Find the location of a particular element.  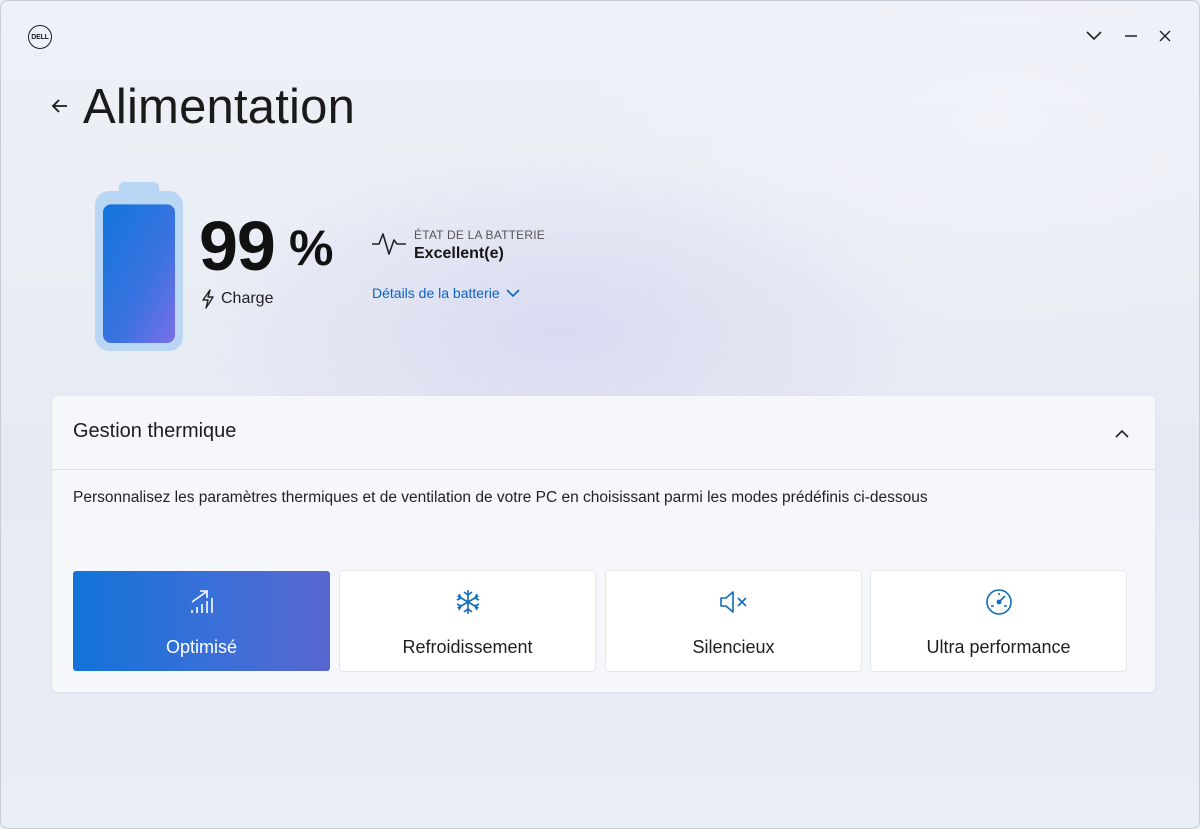

minimize-button is located at coordinates (1131, 36).